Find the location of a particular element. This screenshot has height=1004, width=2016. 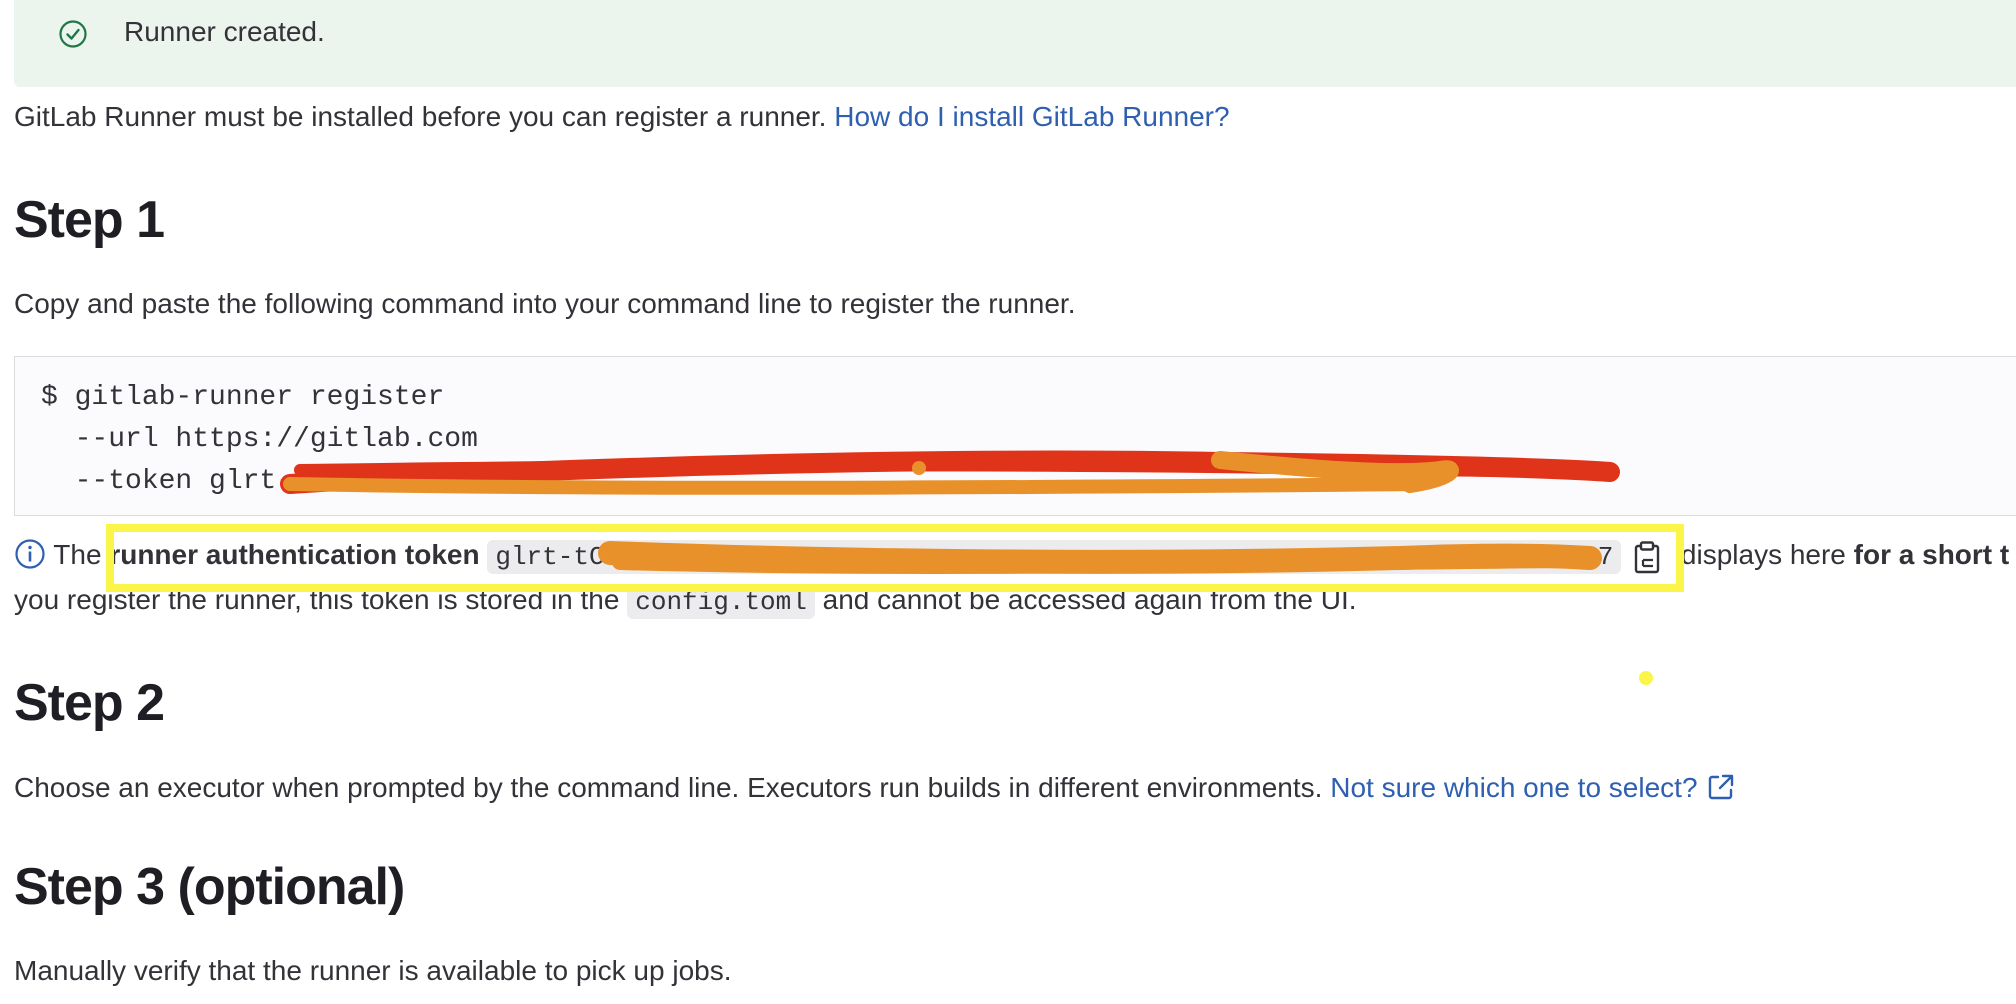

check-circle-icon is located at coordinates (73, 34).